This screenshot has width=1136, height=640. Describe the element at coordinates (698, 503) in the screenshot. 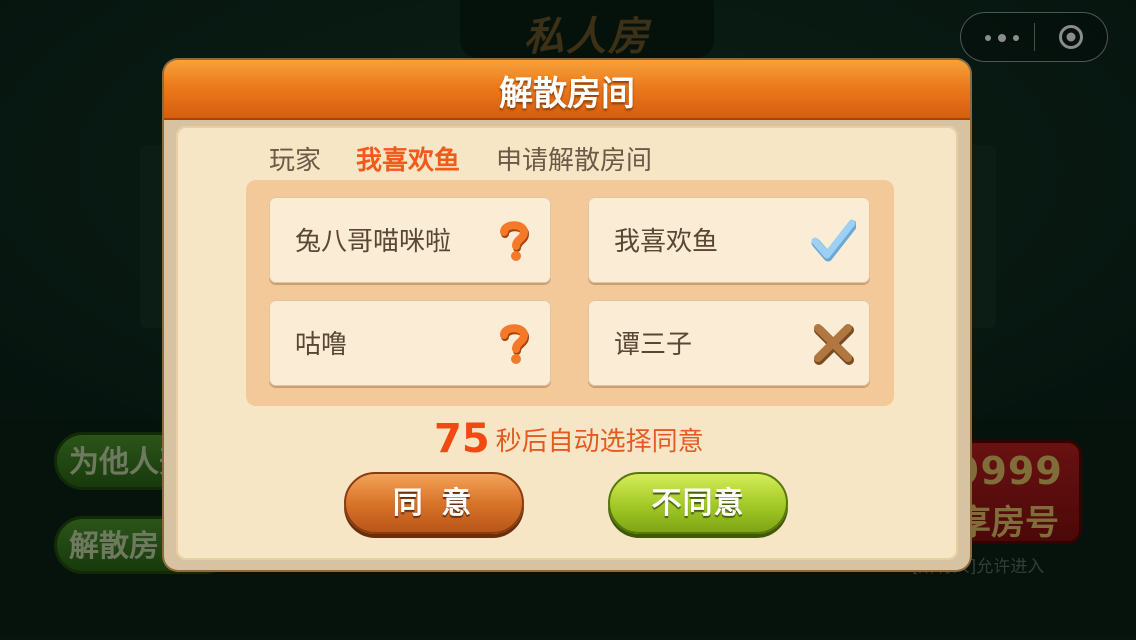

I see `disagree-button: 不同意` at that location.